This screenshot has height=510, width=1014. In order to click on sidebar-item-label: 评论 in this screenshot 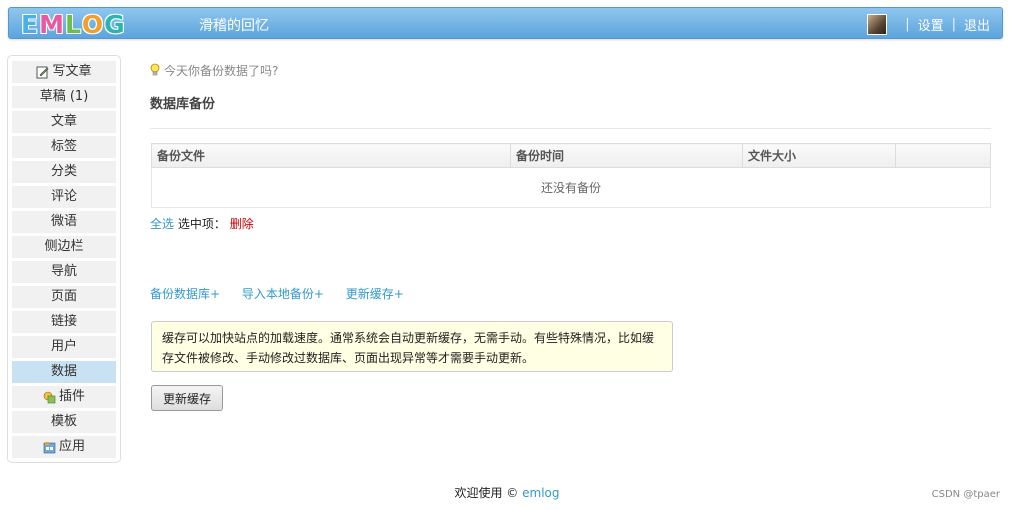, I will do `click(63, 196)`.